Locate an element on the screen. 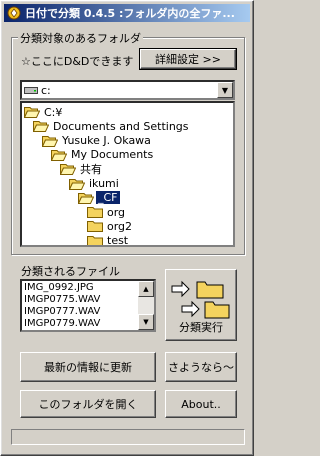 The width and height of the screenshot is (320, 456). file-list-item: IMGP0775.WAV is located at coordinates (62, 300).